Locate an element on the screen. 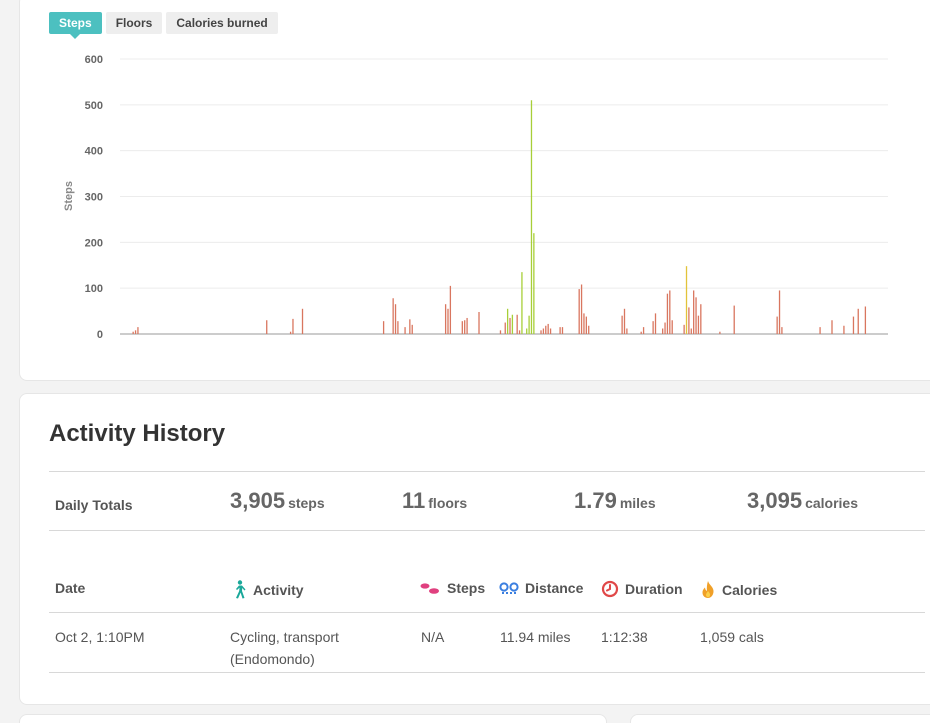 The width and height of the screenshot is (930, 723). total-floors-unit: floors is located at coordinates (448, 503).